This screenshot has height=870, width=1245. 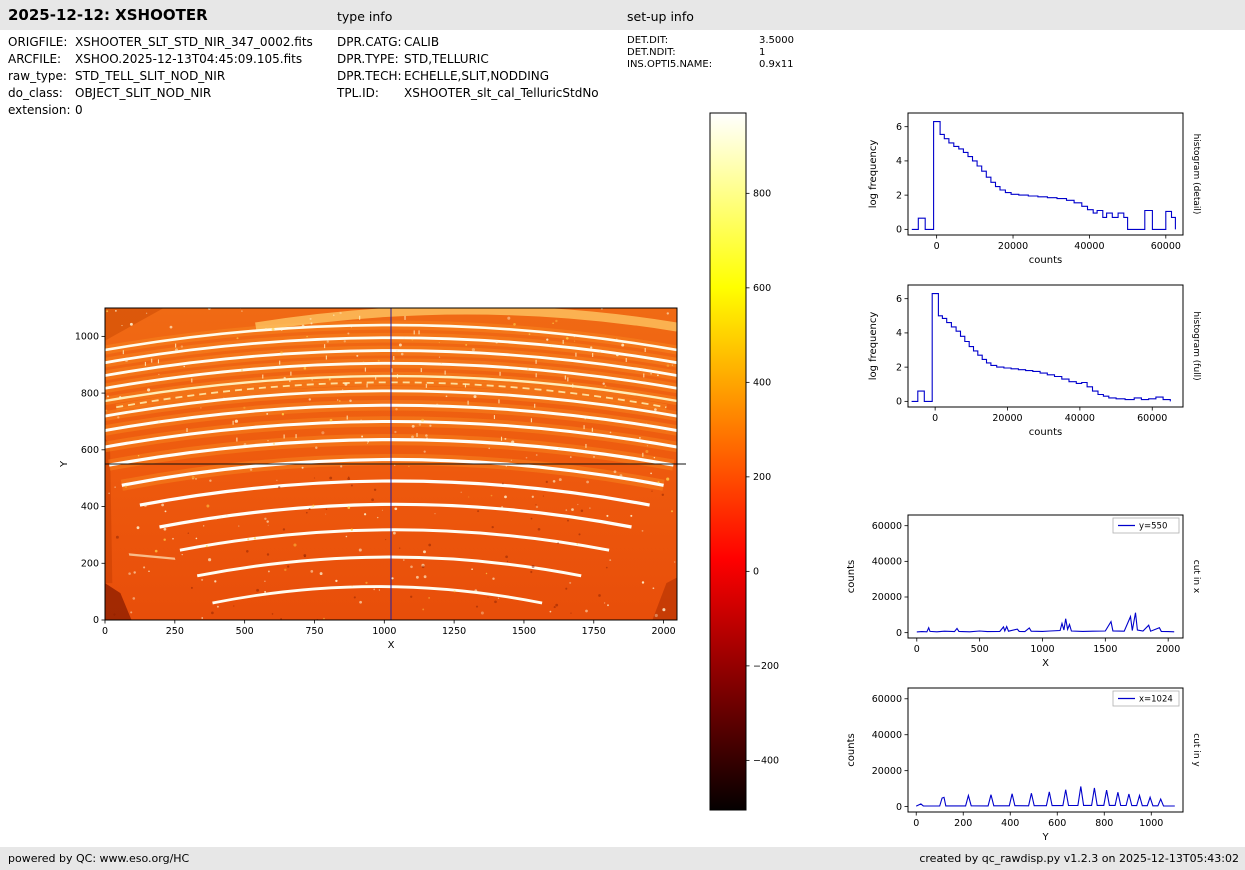 I want to click on svg-text: 800, so click(x=762, y=194).